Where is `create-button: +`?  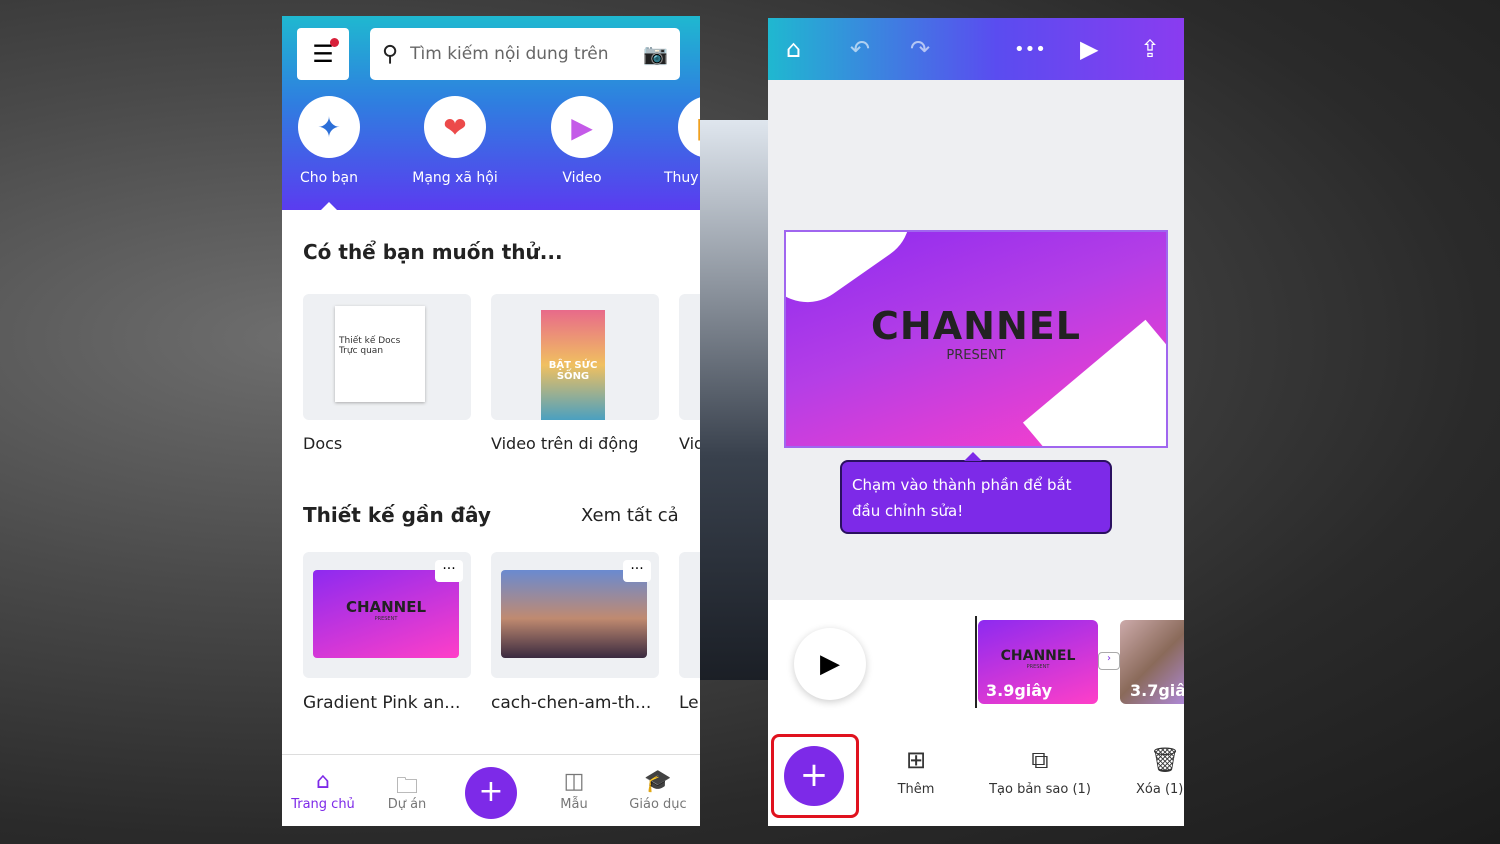 create-button: + is located at coordinates (491, 793).